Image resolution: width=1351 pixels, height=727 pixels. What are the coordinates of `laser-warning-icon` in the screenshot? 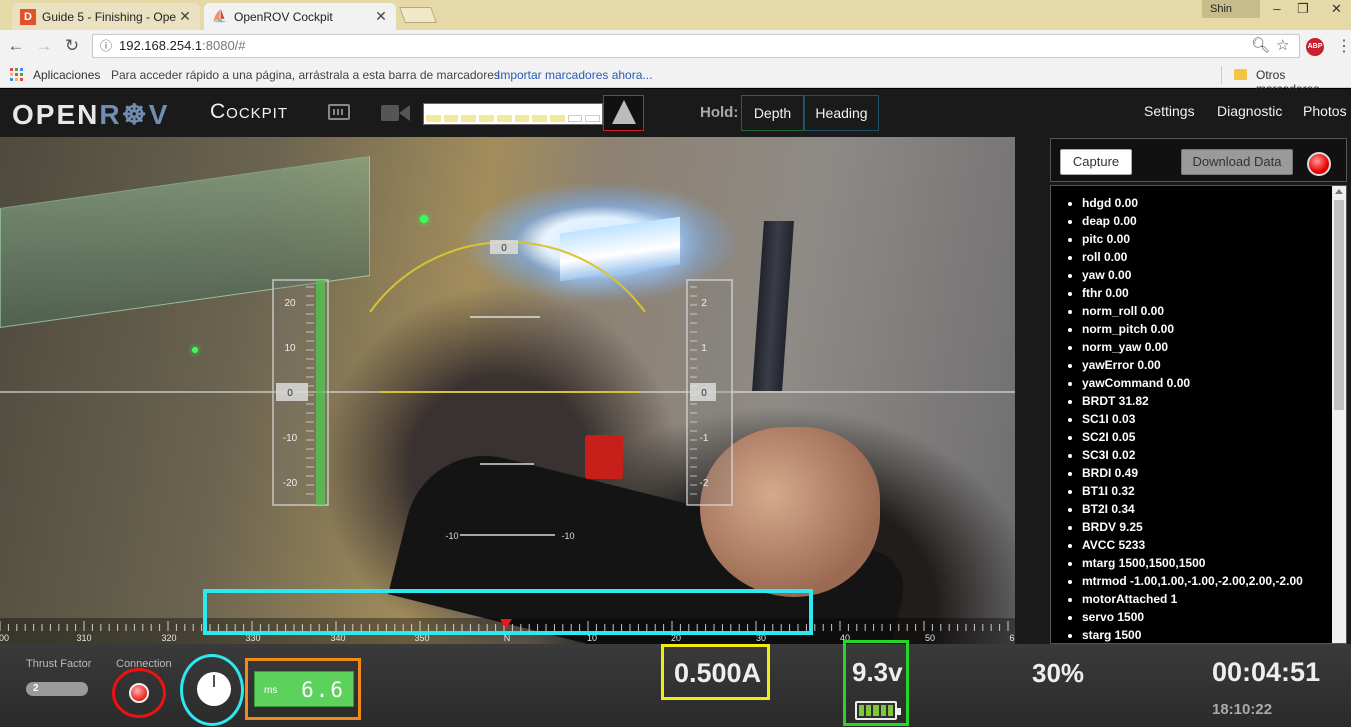 It's located at (624, 112).